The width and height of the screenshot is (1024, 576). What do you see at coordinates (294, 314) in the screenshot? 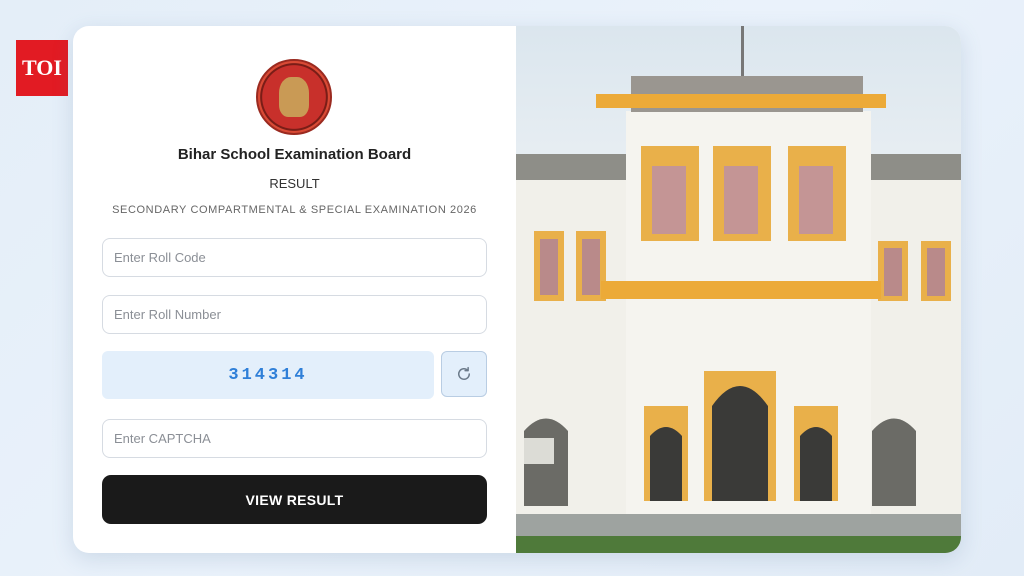
I see `roll-number-input` at bounding box center [294, 314].